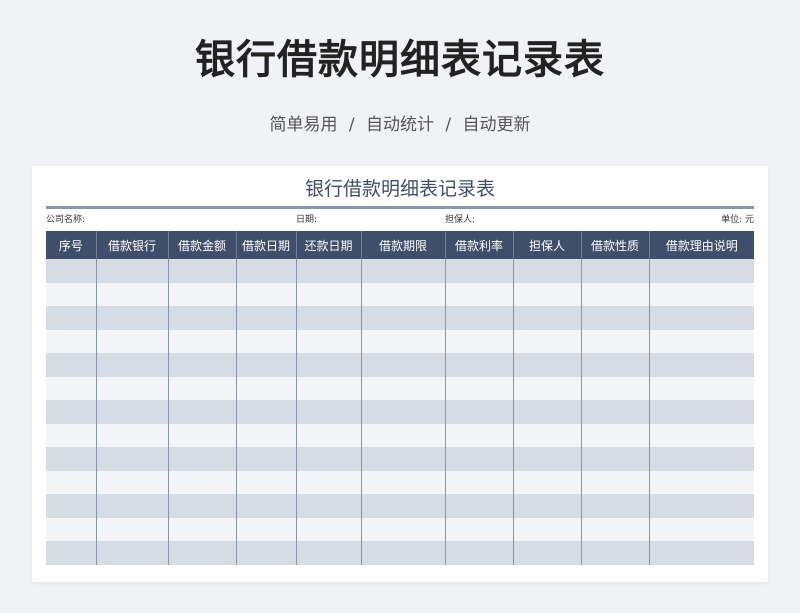 This screenshot has width=800, height=613. Describe the element at coordinates (71, 245) in the screenshot. I see `column-header-index: 序号` at that location.